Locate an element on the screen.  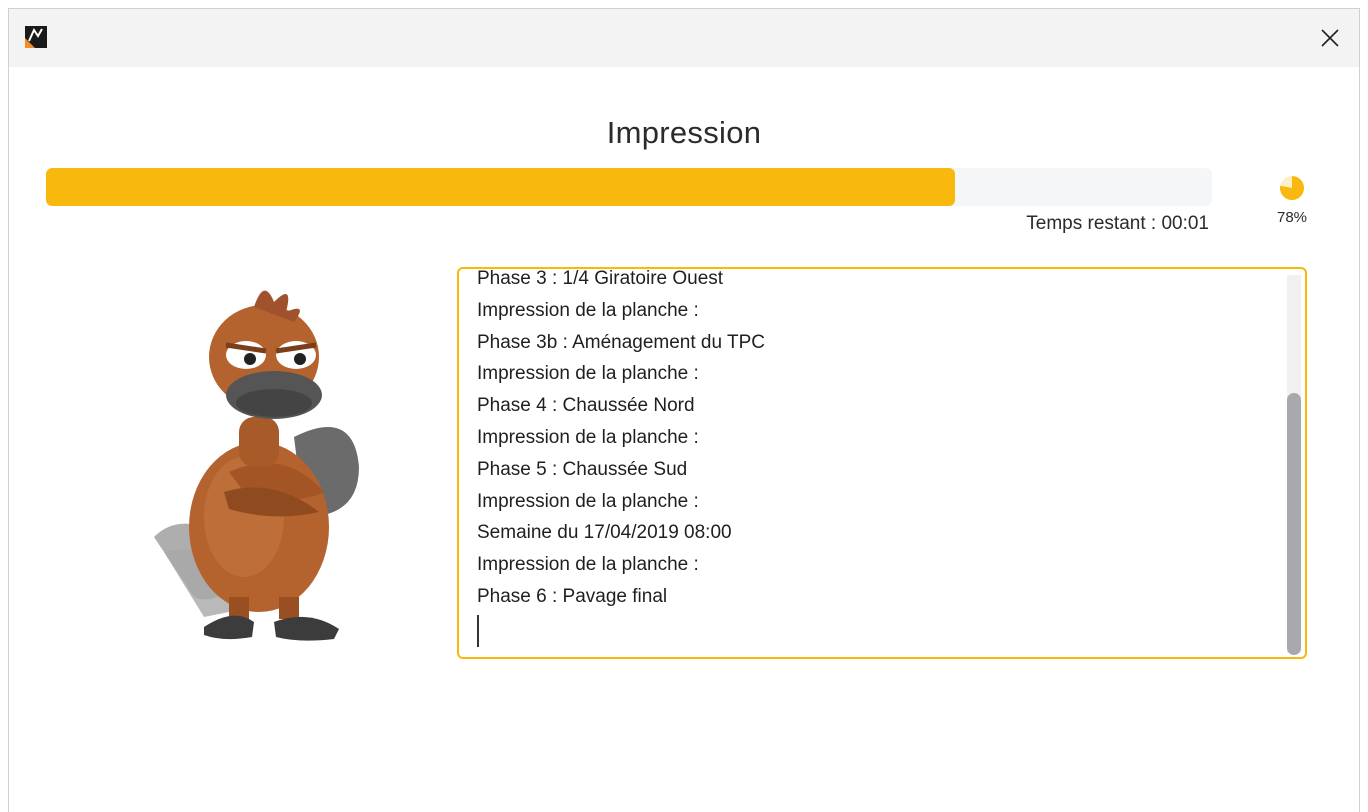
close-button is located at coordinates (1330, 38).